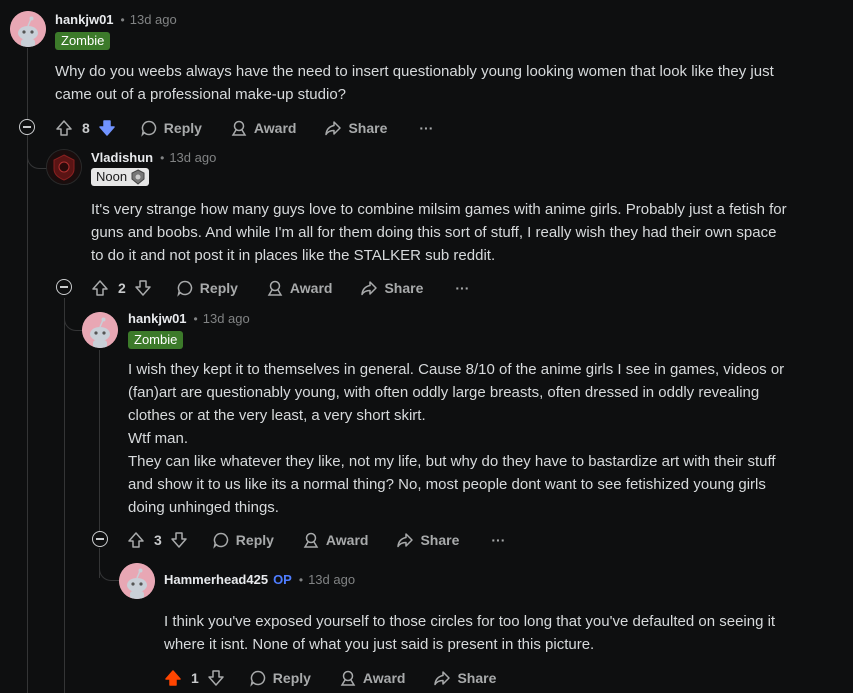 The width and height of the screenshot is (853, 693). I want to click on comment-meta: Vladishun • 13d ago, so click(153, 157).